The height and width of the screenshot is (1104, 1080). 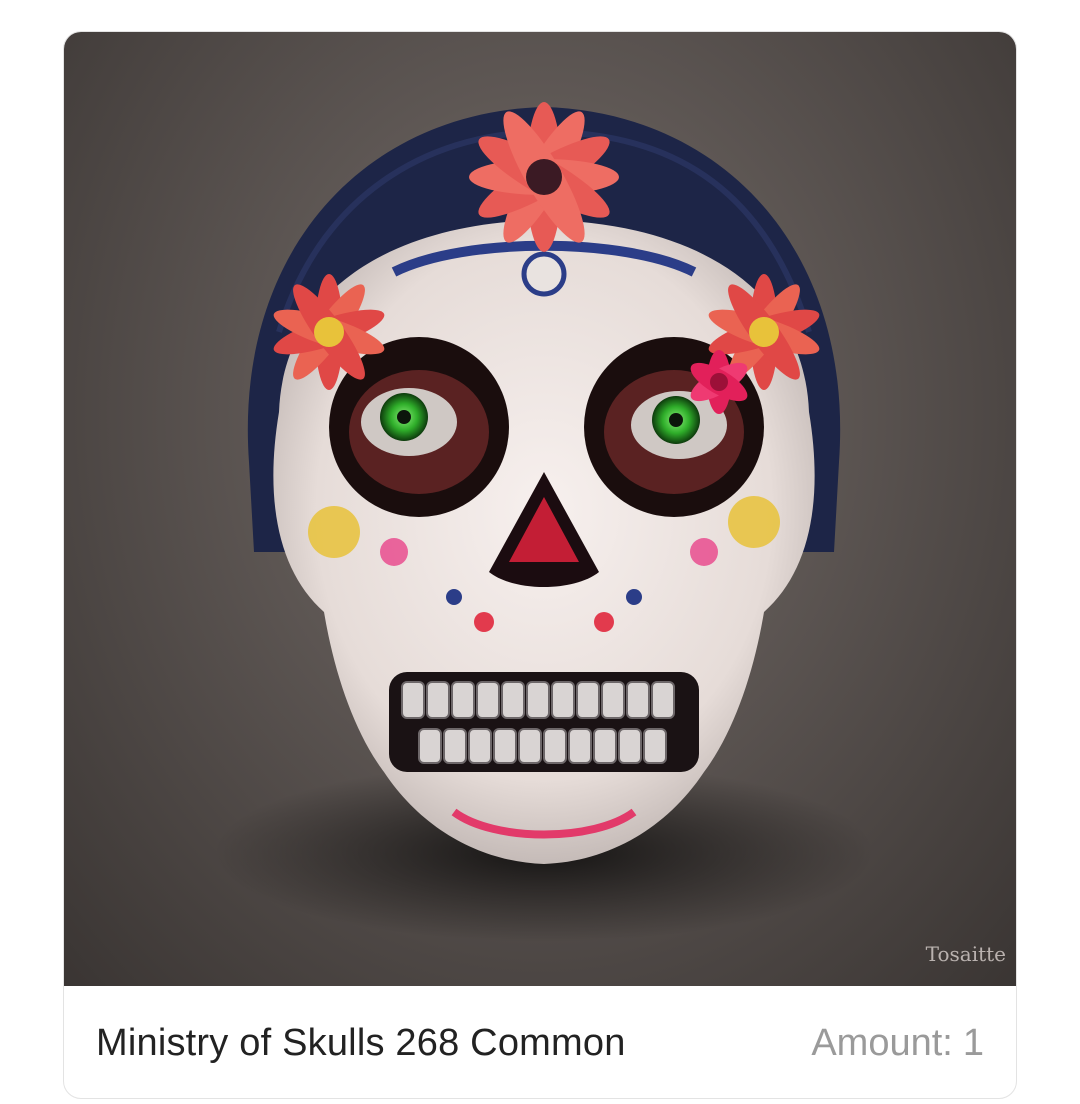 What do you see at coordinates (882, 1042) in the screenshot?
I see `amount-label: Amount:` at bounding box center [882, 1042].